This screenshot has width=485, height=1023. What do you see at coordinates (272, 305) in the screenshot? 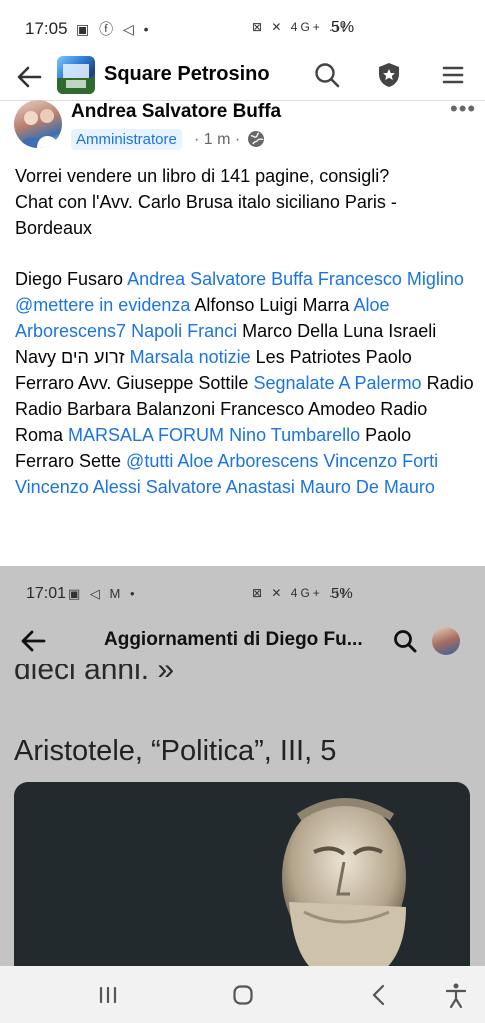
I see `tag-text: Alfonso Luigi Marra` at bounding box center [272, 305].